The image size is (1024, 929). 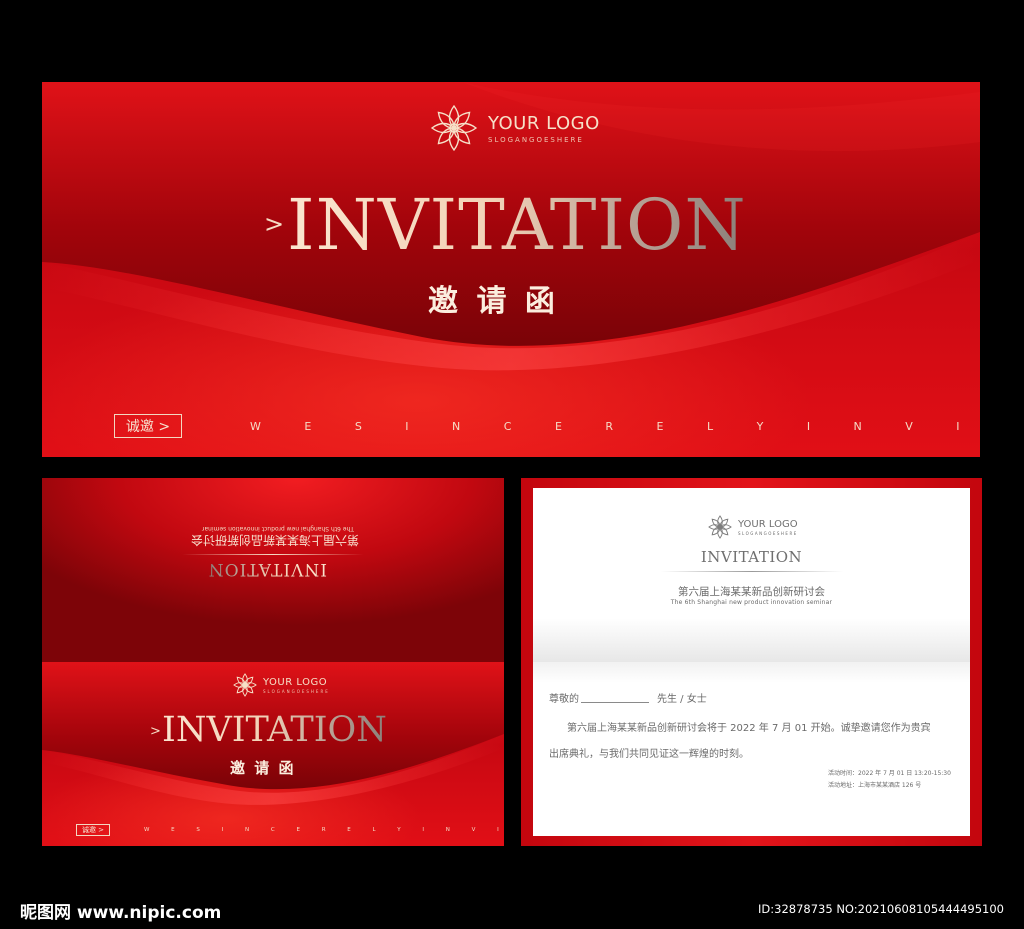 What do you see at coordinates (881, 909) in the screenshot?
I see `image-id: ID:32878735 NO:20210608105444495100` at bounding box center [881, 909].